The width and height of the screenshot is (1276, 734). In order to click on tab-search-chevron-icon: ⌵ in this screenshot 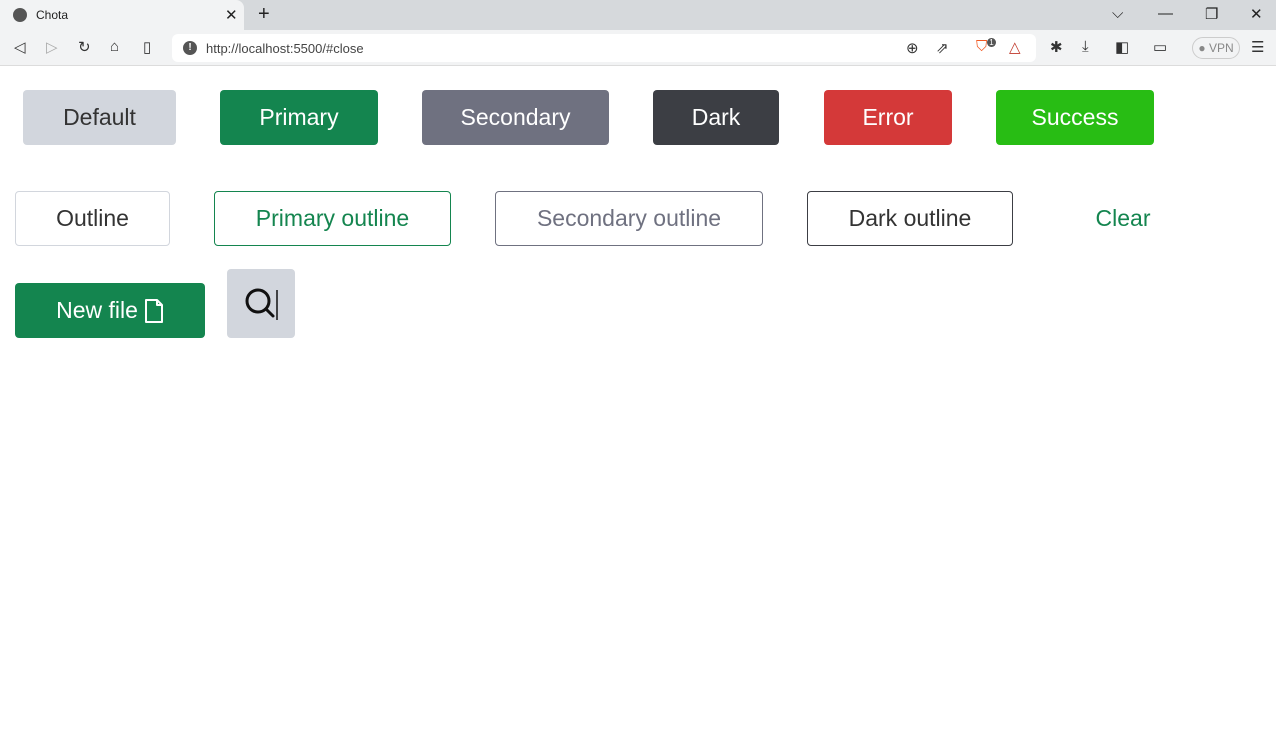, I will do `click(1117, 13)`.